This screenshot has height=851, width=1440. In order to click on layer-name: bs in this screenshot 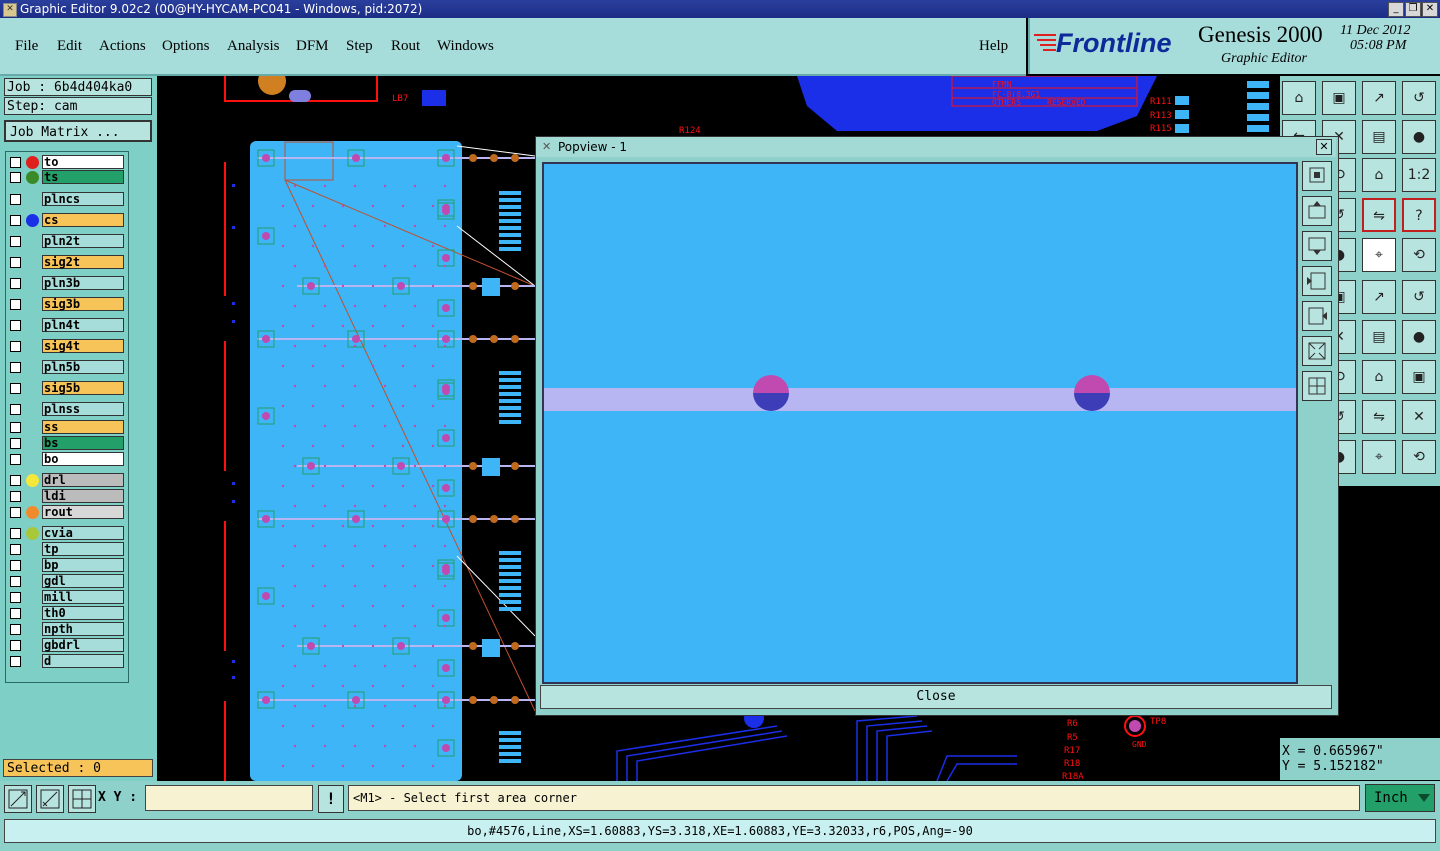, I will do `click(83, 443)`.